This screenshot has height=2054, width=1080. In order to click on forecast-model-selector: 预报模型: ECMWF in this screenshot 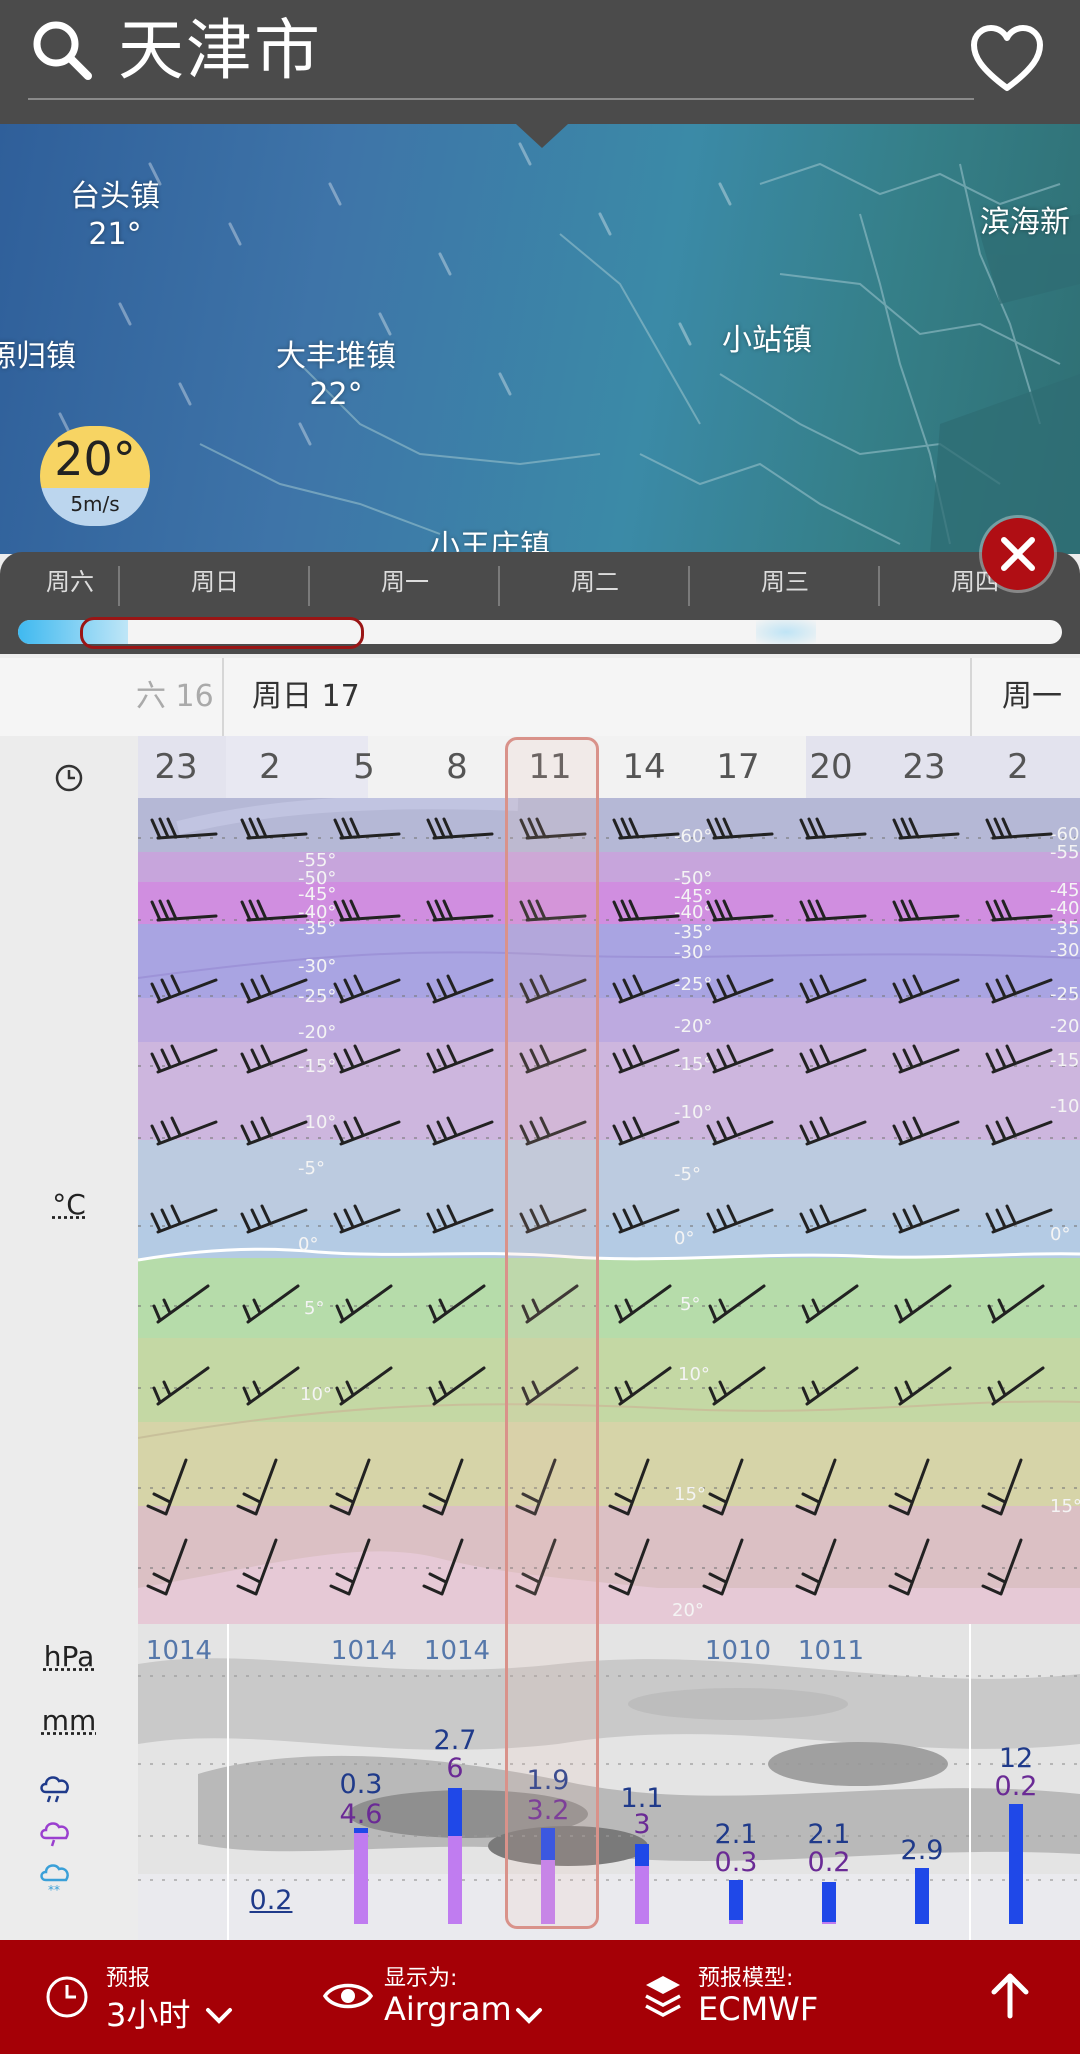, I will do `click(790, 2000)`.